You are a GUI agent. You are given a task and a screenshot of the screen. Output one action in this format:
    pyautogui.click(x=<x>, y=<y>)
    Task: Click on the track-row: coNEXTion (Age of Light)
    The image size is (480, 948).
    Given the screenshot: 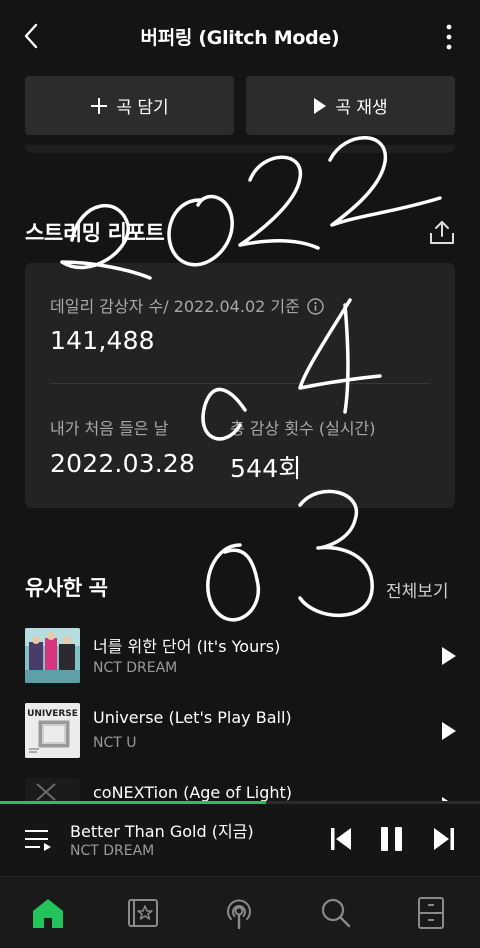 What is the action you would take?
    pyautogui.click(x=245, y=789)
    